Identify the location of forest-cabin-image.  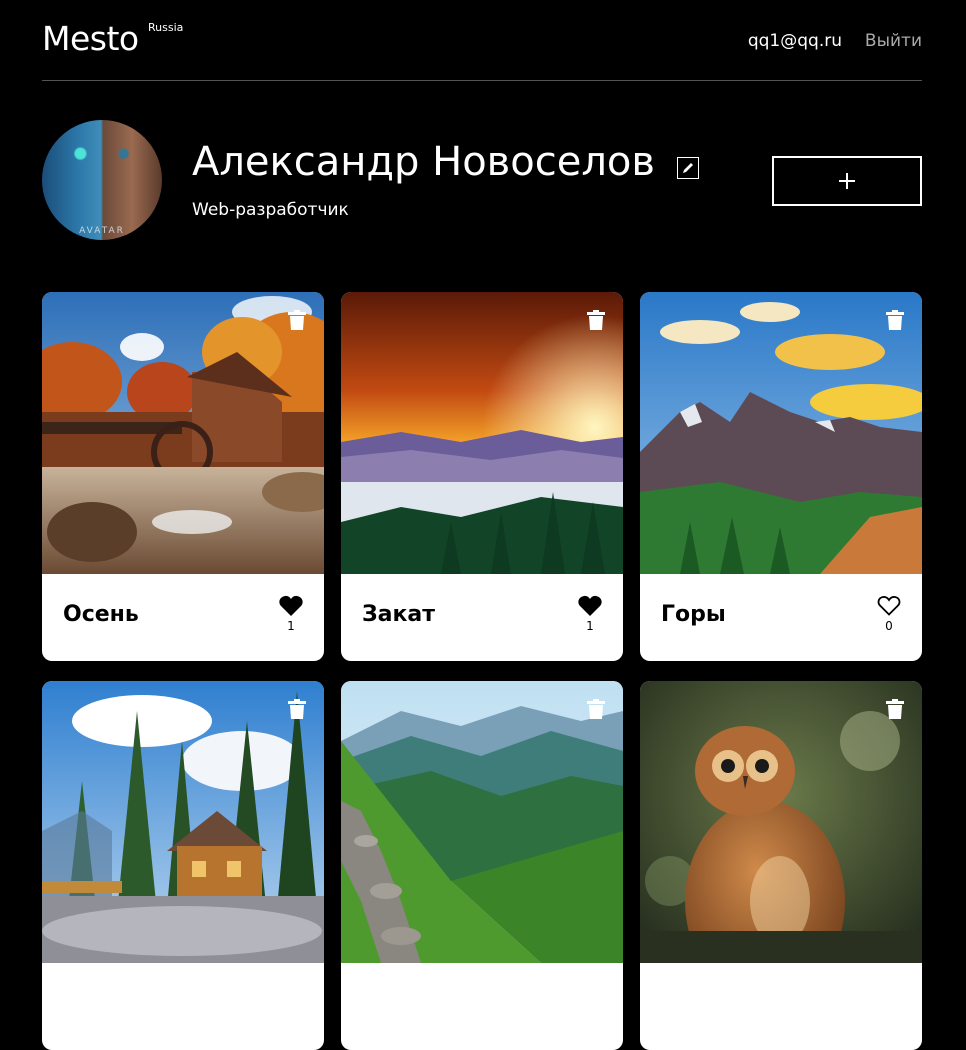
(183, 822).